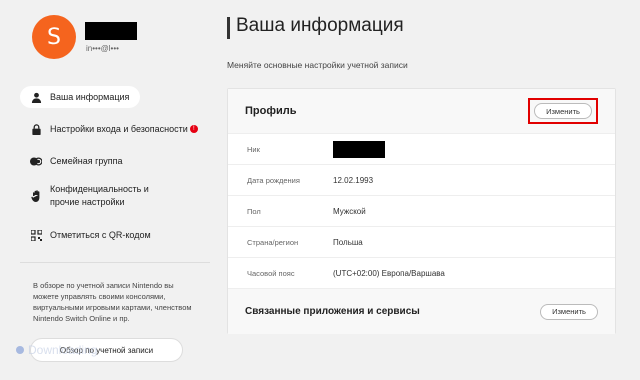 This screenshot has width=640, height=380. I want to click on lock-icon, so click(36, 129).